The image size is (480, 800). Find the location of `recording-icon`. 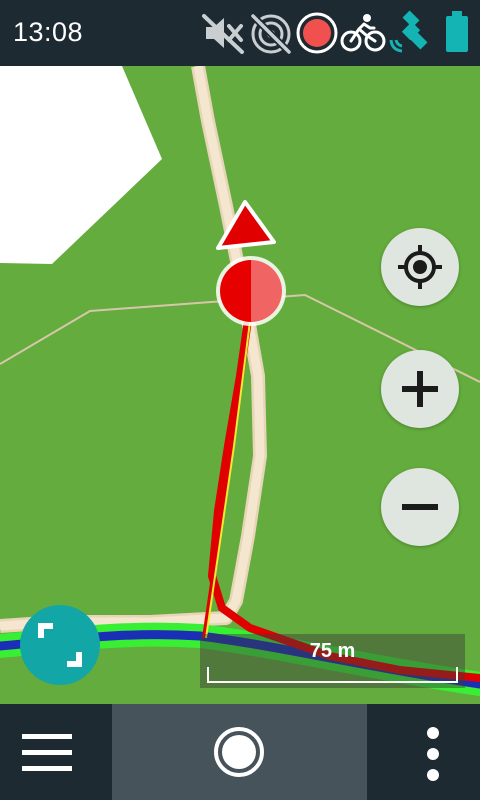

recording-icon is located at coordinates (317, 33).